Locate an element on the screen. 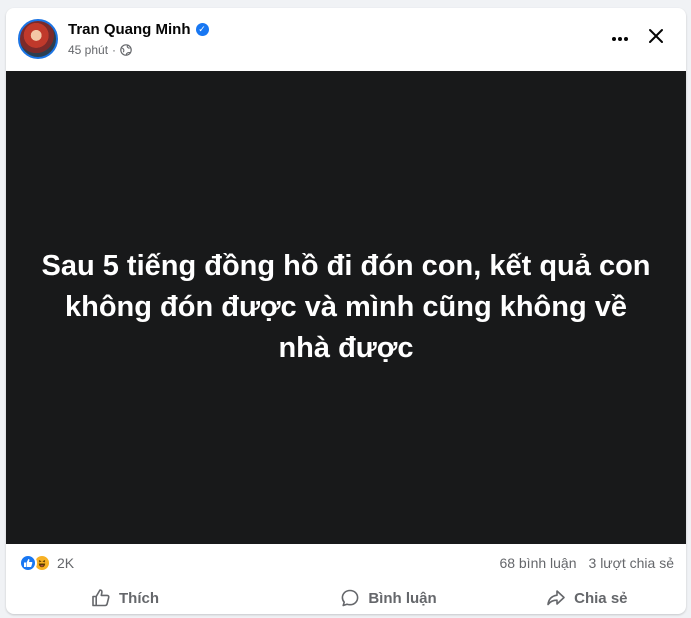  post-meta: 45 phút · is located at coordinates (100, 50).